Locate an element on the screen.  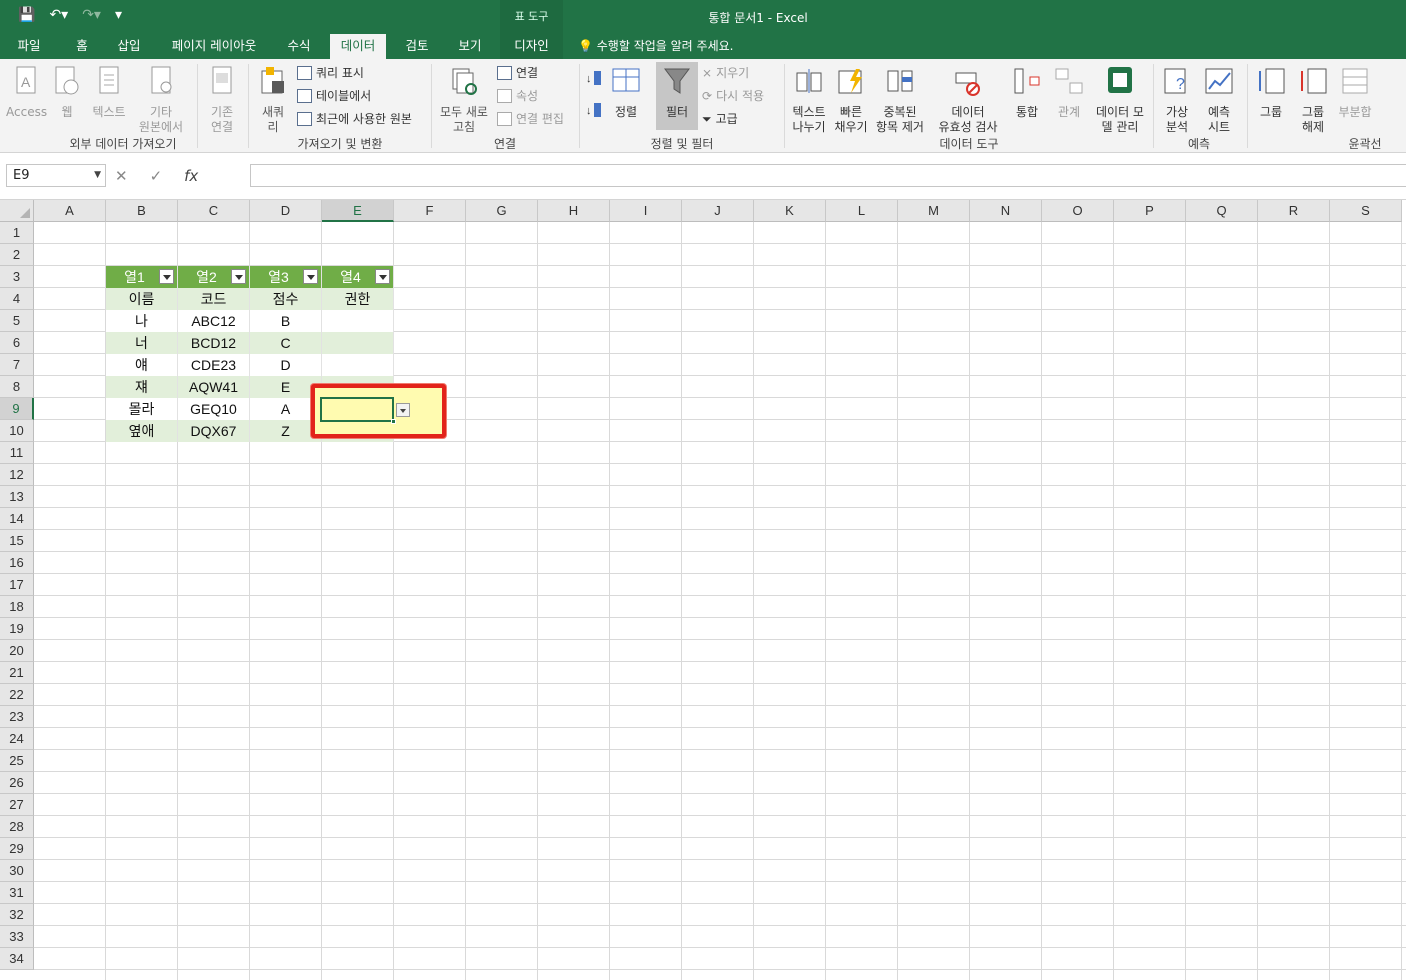
column-header-m: M is located at coordinates (934, 211).